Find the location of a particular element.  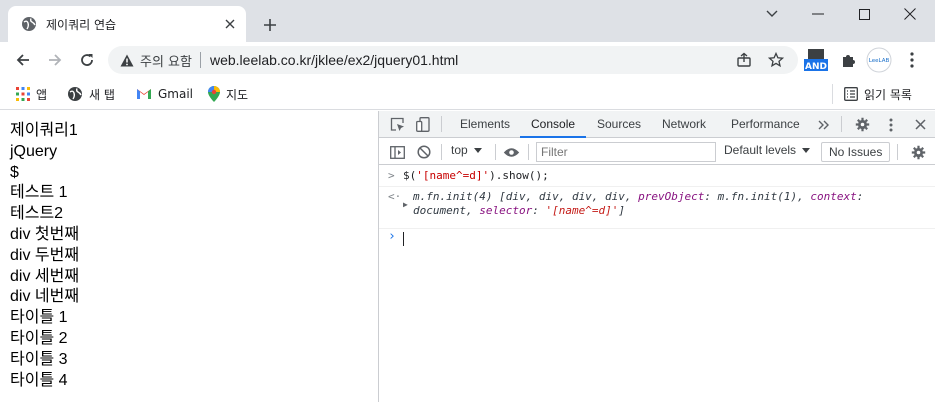

close-devtools-icon is located at coordinates (920, 124).